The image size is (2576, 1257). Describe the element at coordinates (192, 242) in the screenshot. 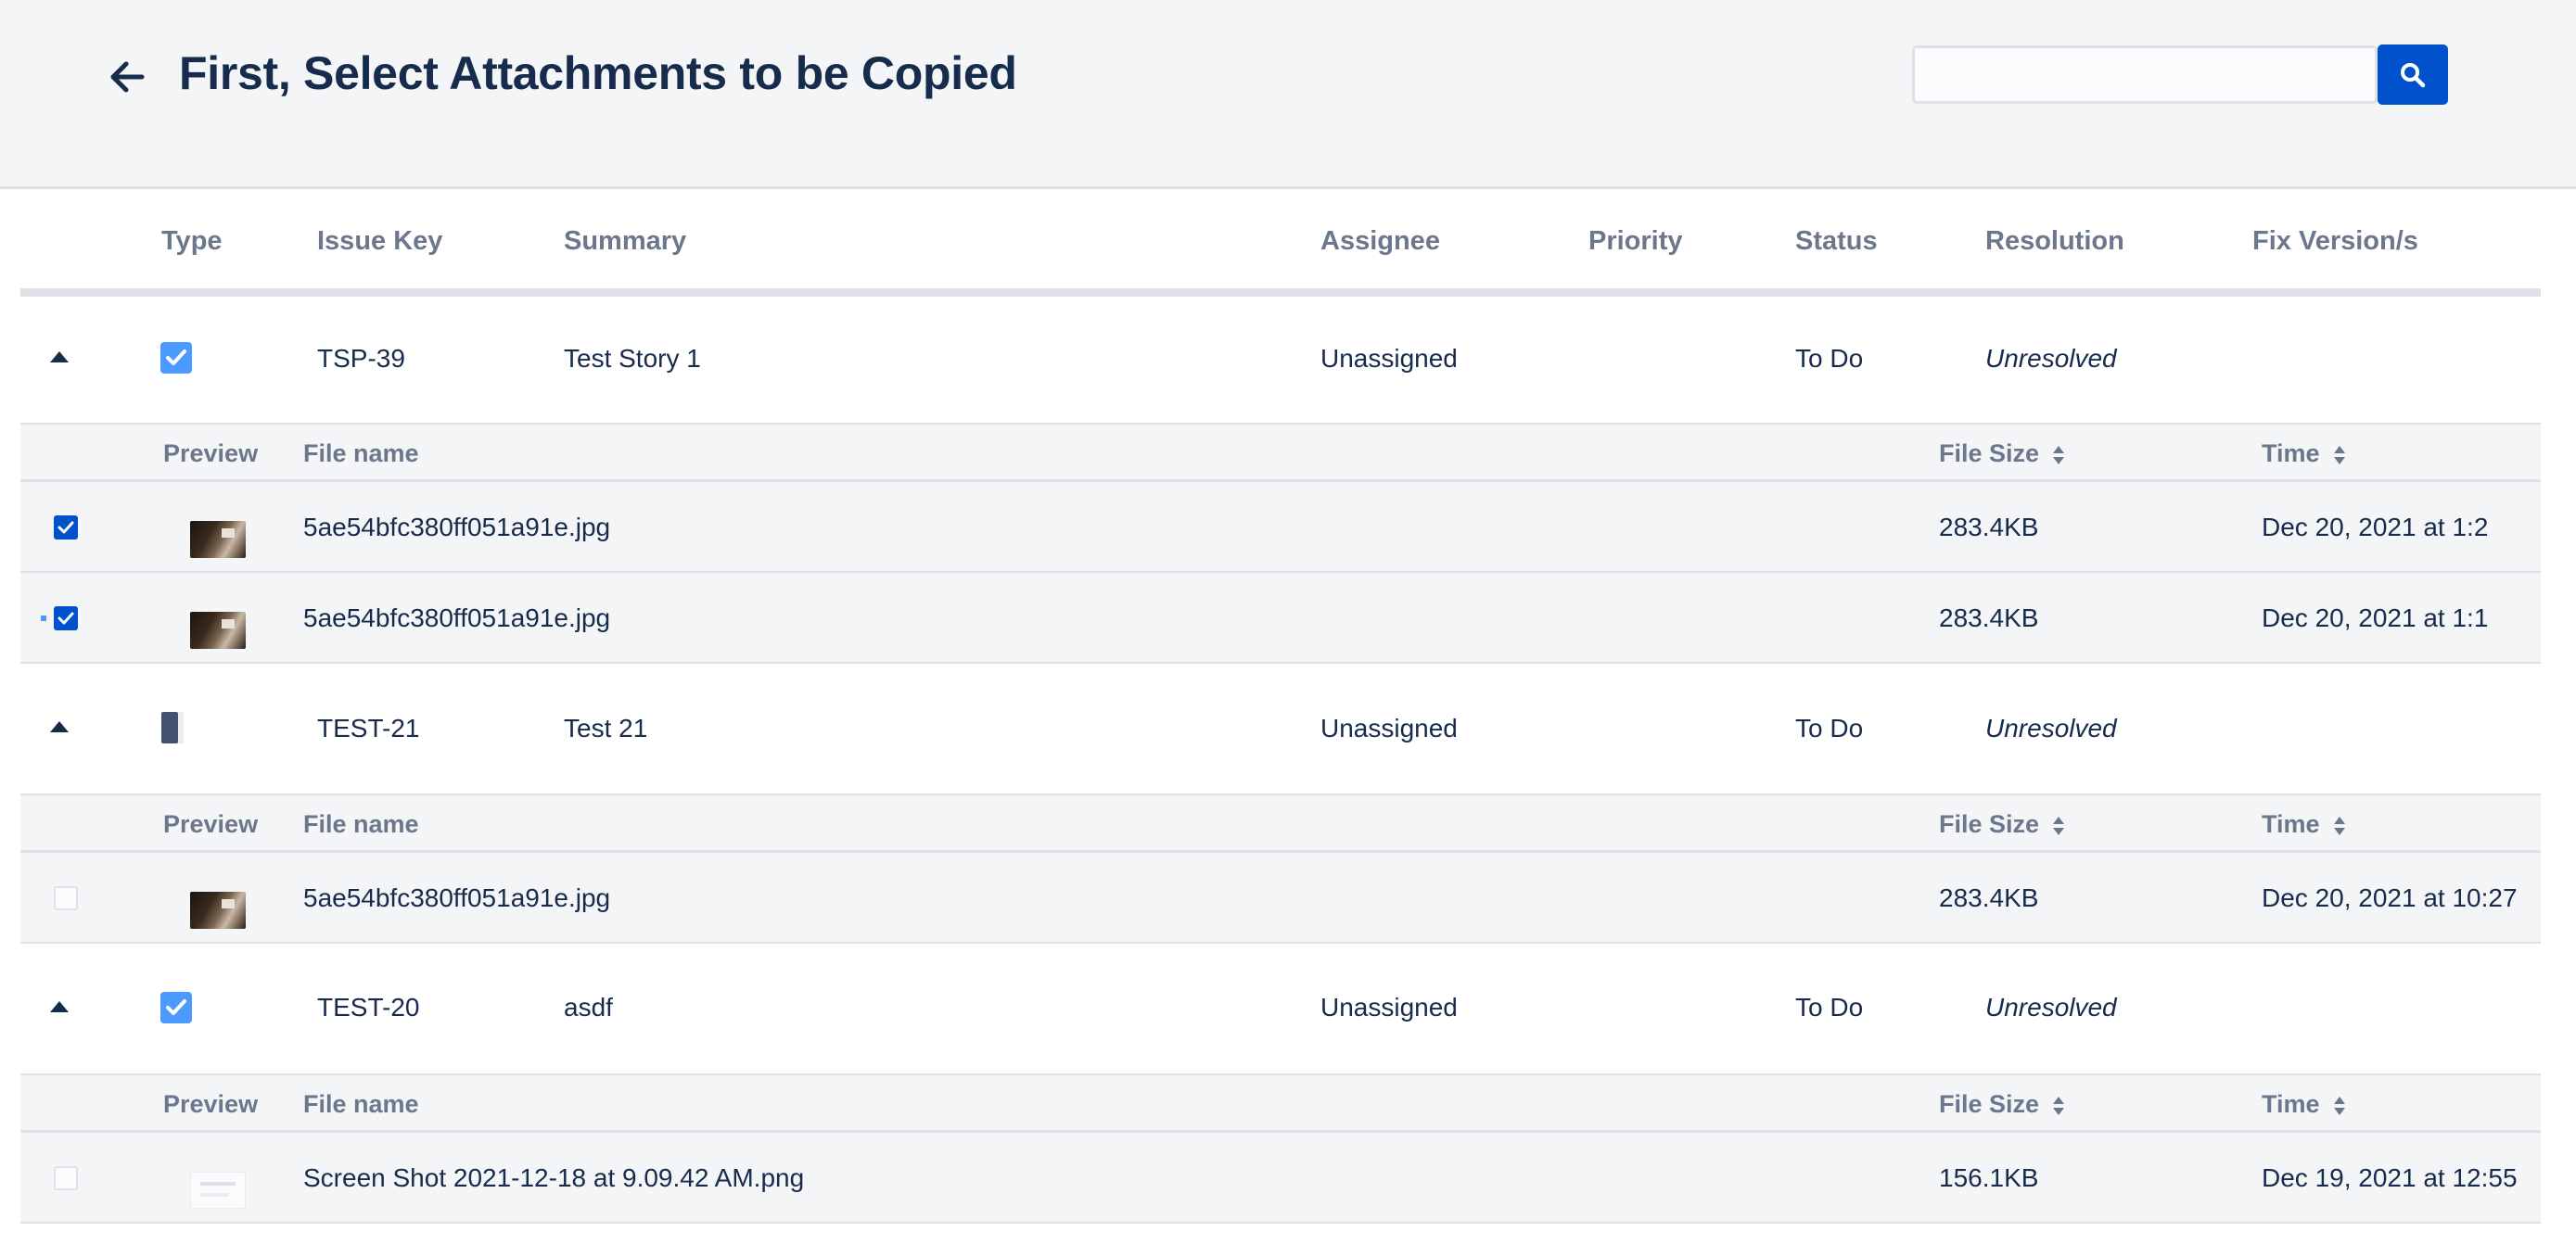

I see `column-header-type: Type` at that location.